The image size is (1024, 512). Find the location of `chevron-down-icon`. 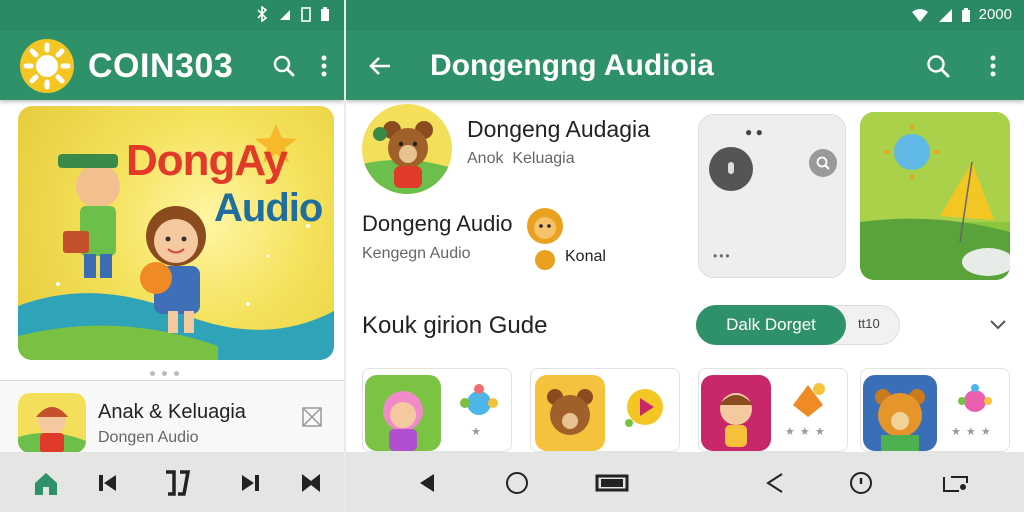

chevron-down-icon is located at coordinates (998, 325).